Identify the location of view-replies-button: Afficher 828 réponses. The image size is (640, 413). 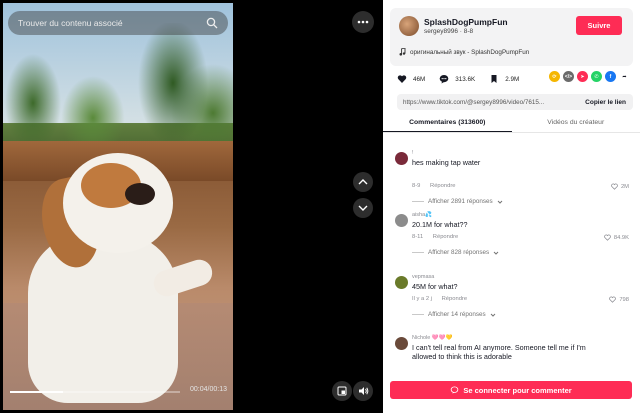
(455, 252).